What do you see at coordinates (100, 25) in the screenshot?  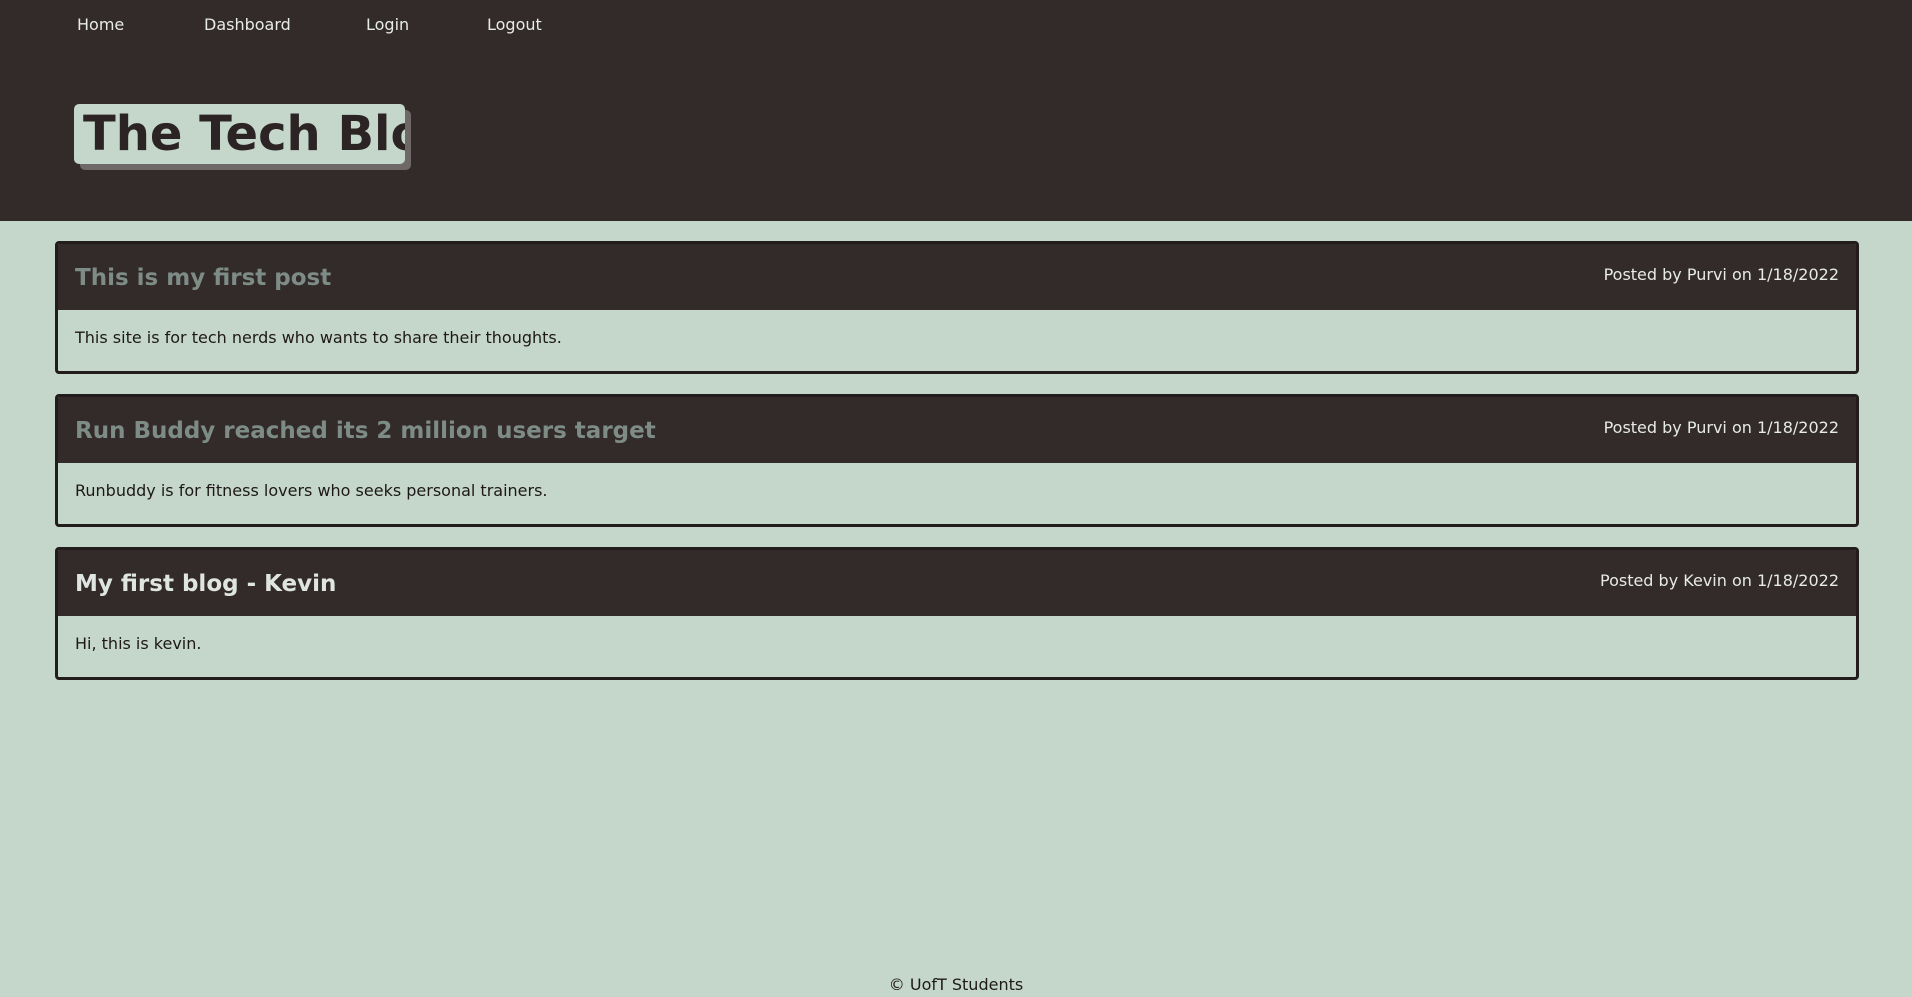 I see `nav-link-home: Home` at bounding box center [100, 25].